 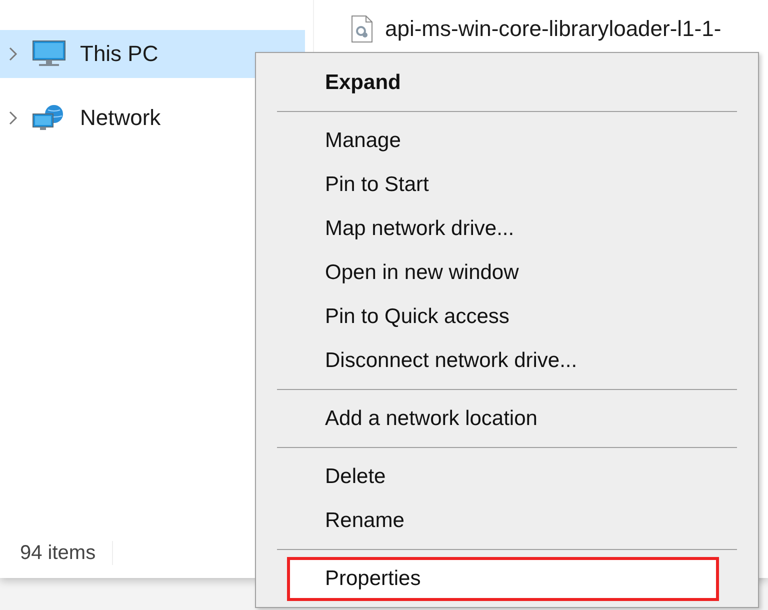 I want to click on menu-item: Delete, so click(x=507, y=477).